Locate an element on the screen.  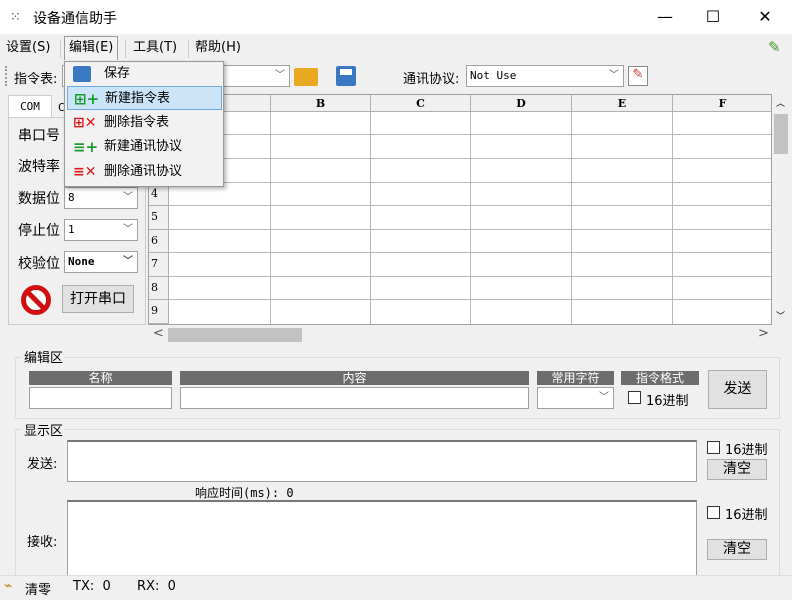
receive-hex-checkbox is located at coordinates (713, 512).